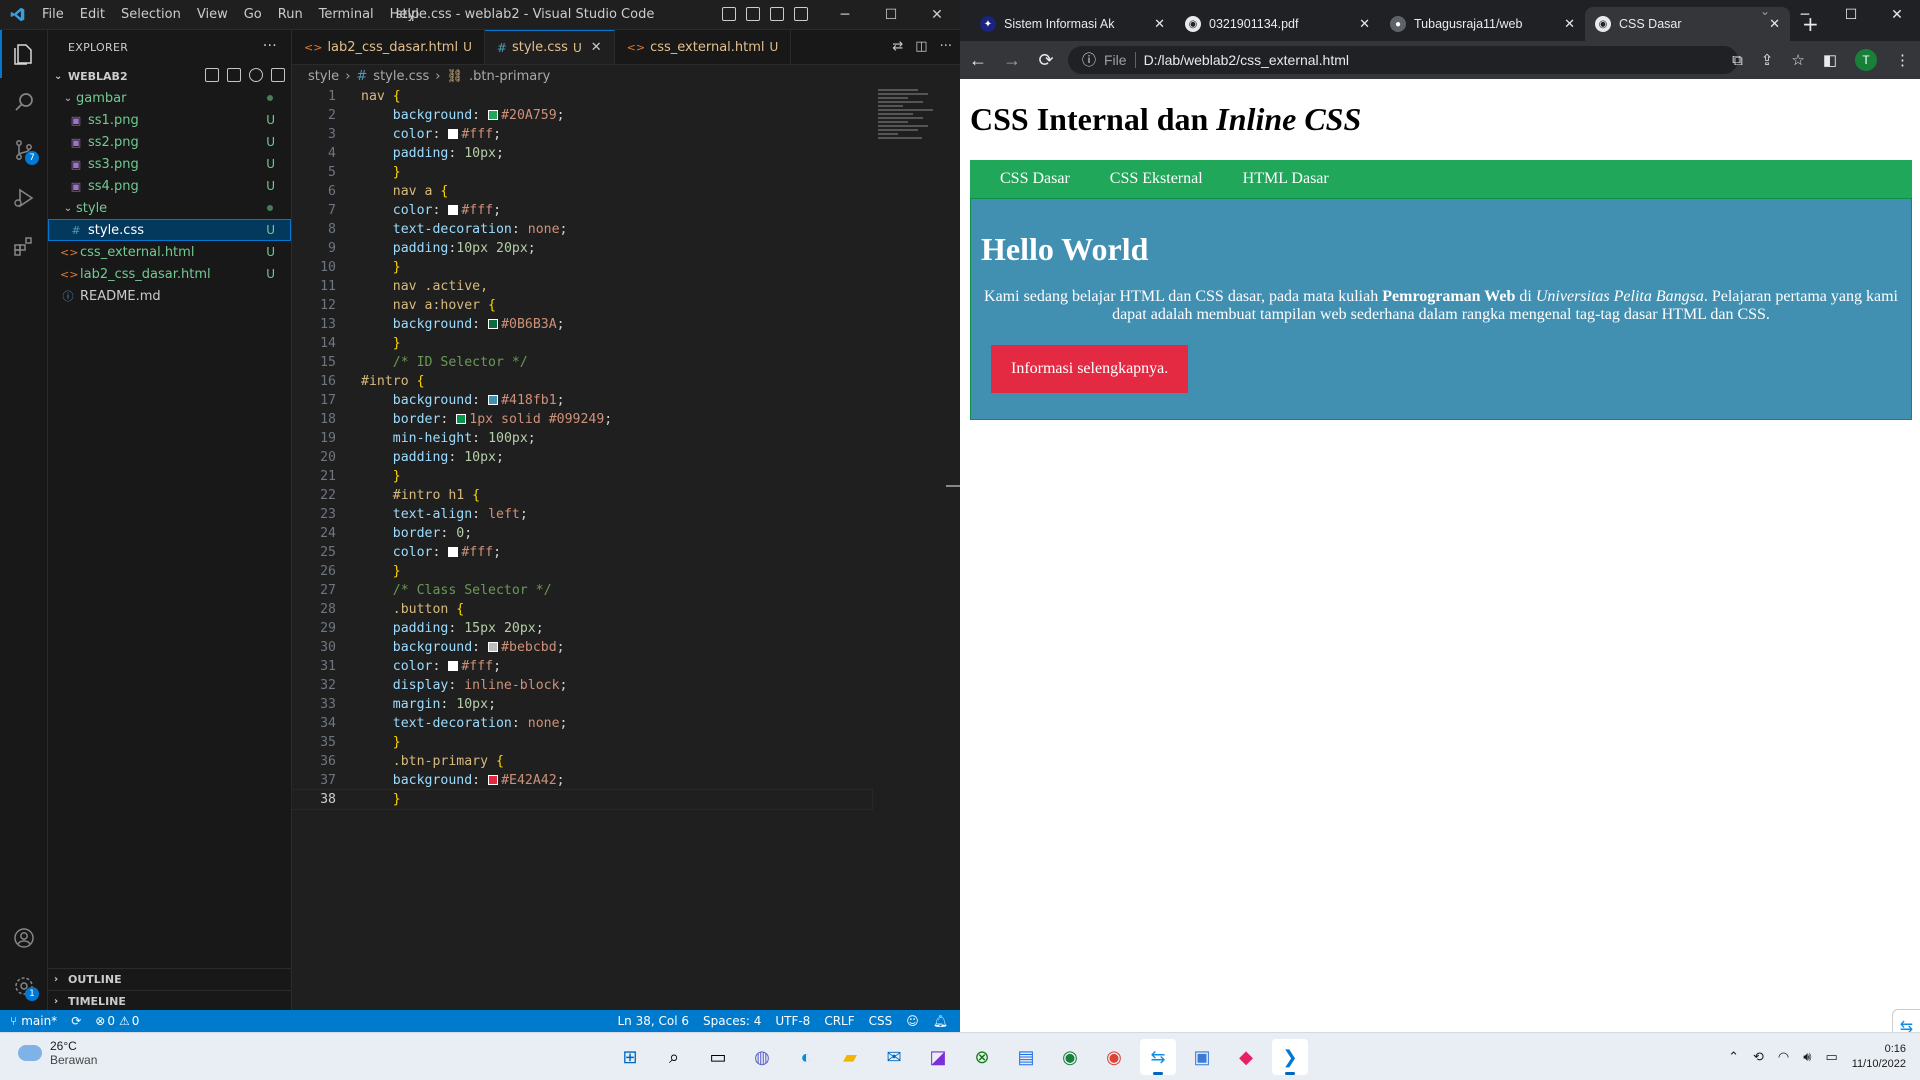 The width and height of the screenshot is (1920, 1080). Describe the element at coordinates (582, 761) in the screenshot. I see `code-line: 36 .btn-primary {` at that location.